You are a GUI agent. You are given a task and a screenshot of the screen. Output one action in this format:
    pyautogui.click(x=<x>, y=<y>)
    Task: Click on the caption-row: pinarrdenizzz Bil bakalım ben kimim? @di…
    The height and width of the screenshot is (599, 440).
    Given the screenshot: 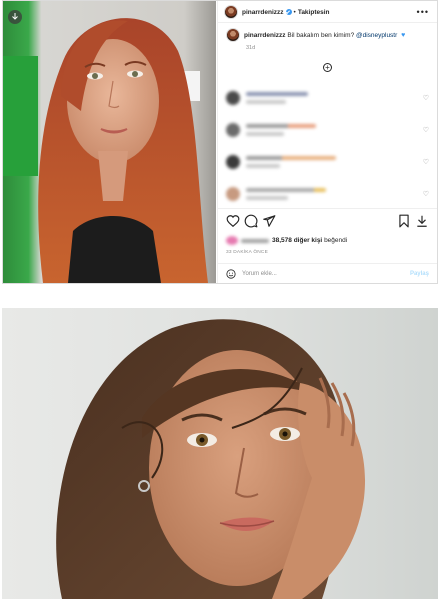 What is the action you would take?
    pyautogui.click(x=327, y=35)
    